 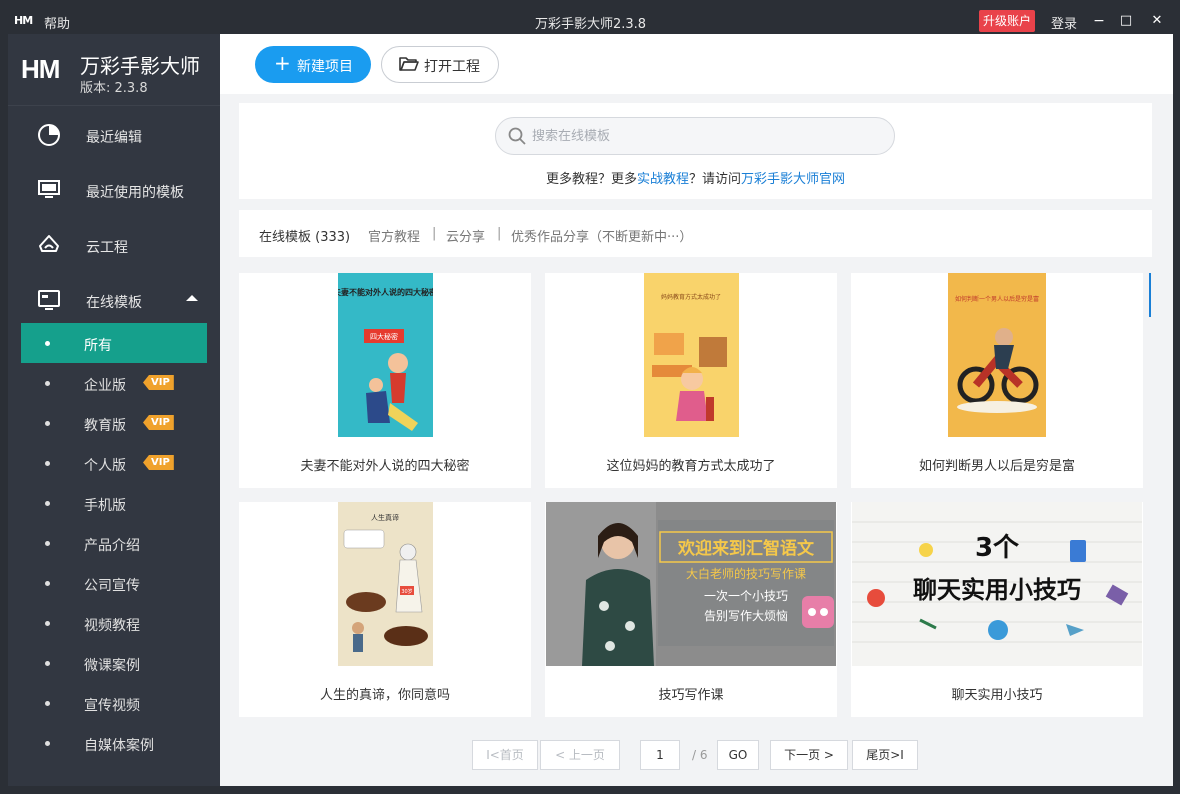 I want to click on search-box, so click(x=695, y=136).